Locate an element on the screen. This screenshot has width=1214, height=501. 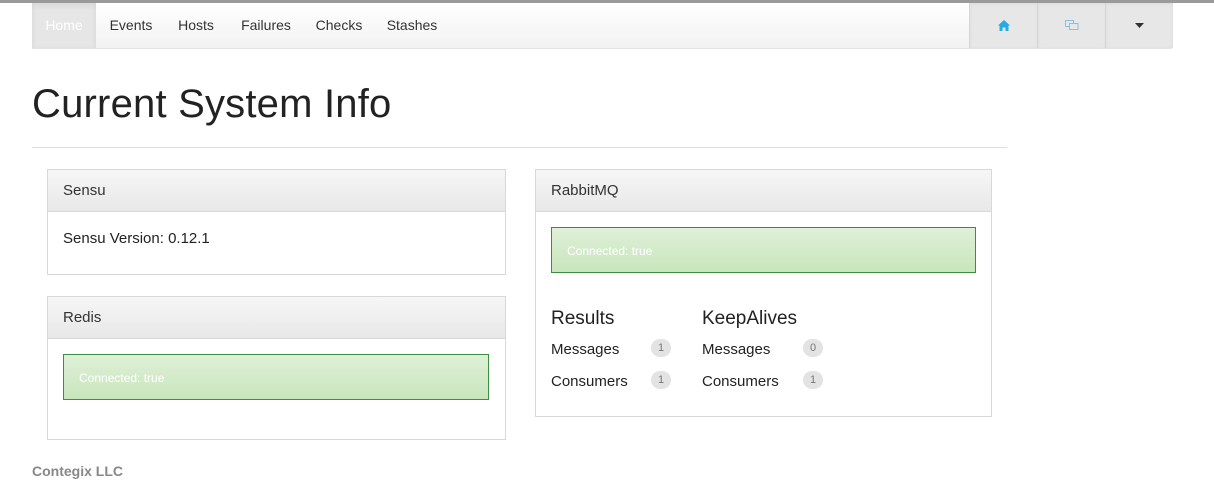
redis-panel: Redis Connected: true is located at coordinates (276, 368).